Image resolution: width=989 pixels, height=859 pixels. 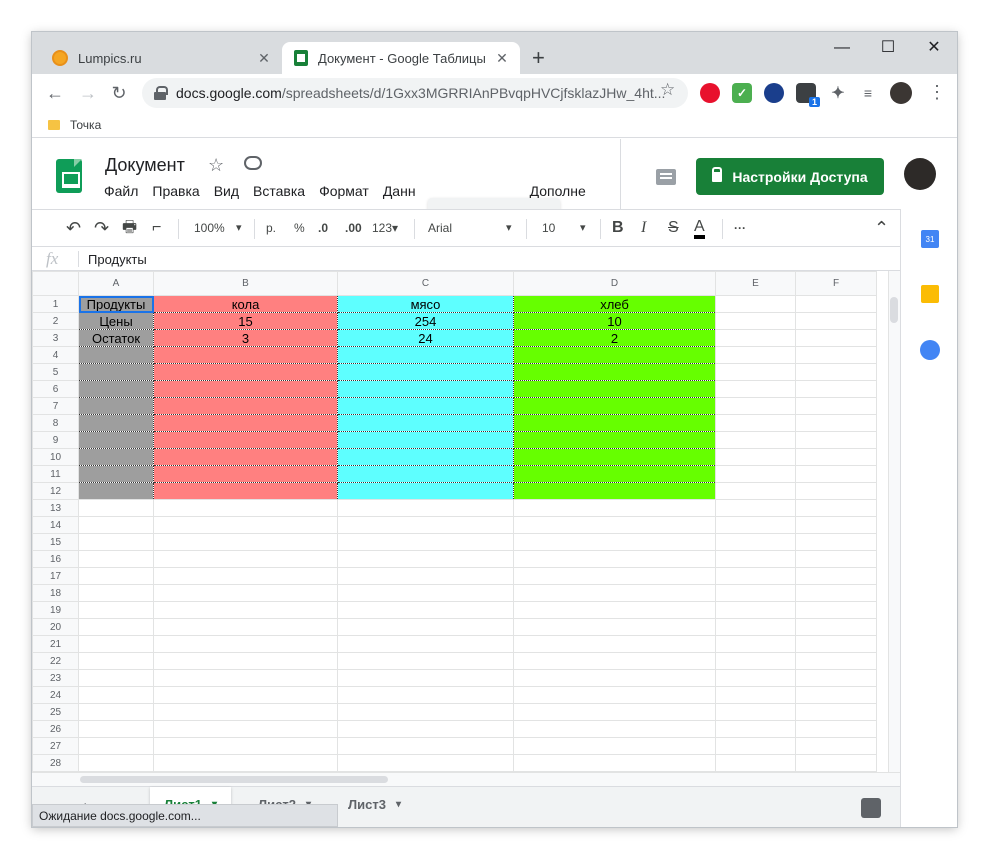 I want to click on row-header: 22, so click(x=55, y=661).